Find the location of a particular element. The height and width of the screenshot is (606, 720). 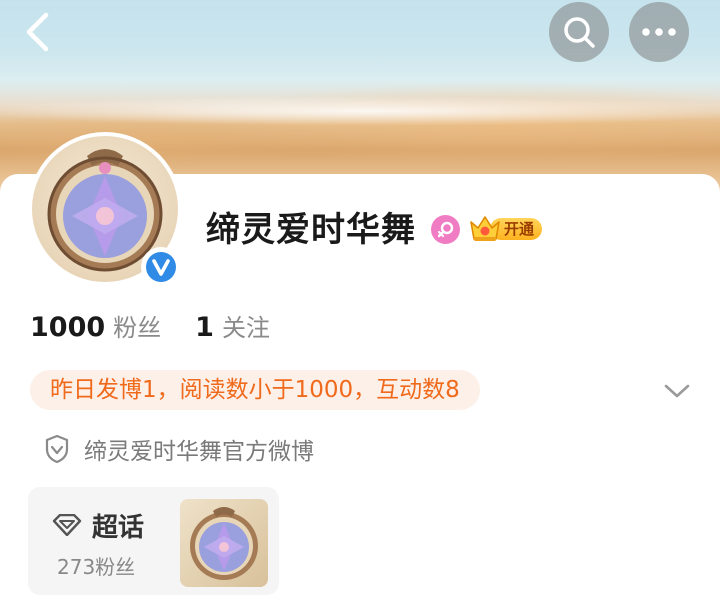

verified-v-icon is located at coordinates (161, 267).